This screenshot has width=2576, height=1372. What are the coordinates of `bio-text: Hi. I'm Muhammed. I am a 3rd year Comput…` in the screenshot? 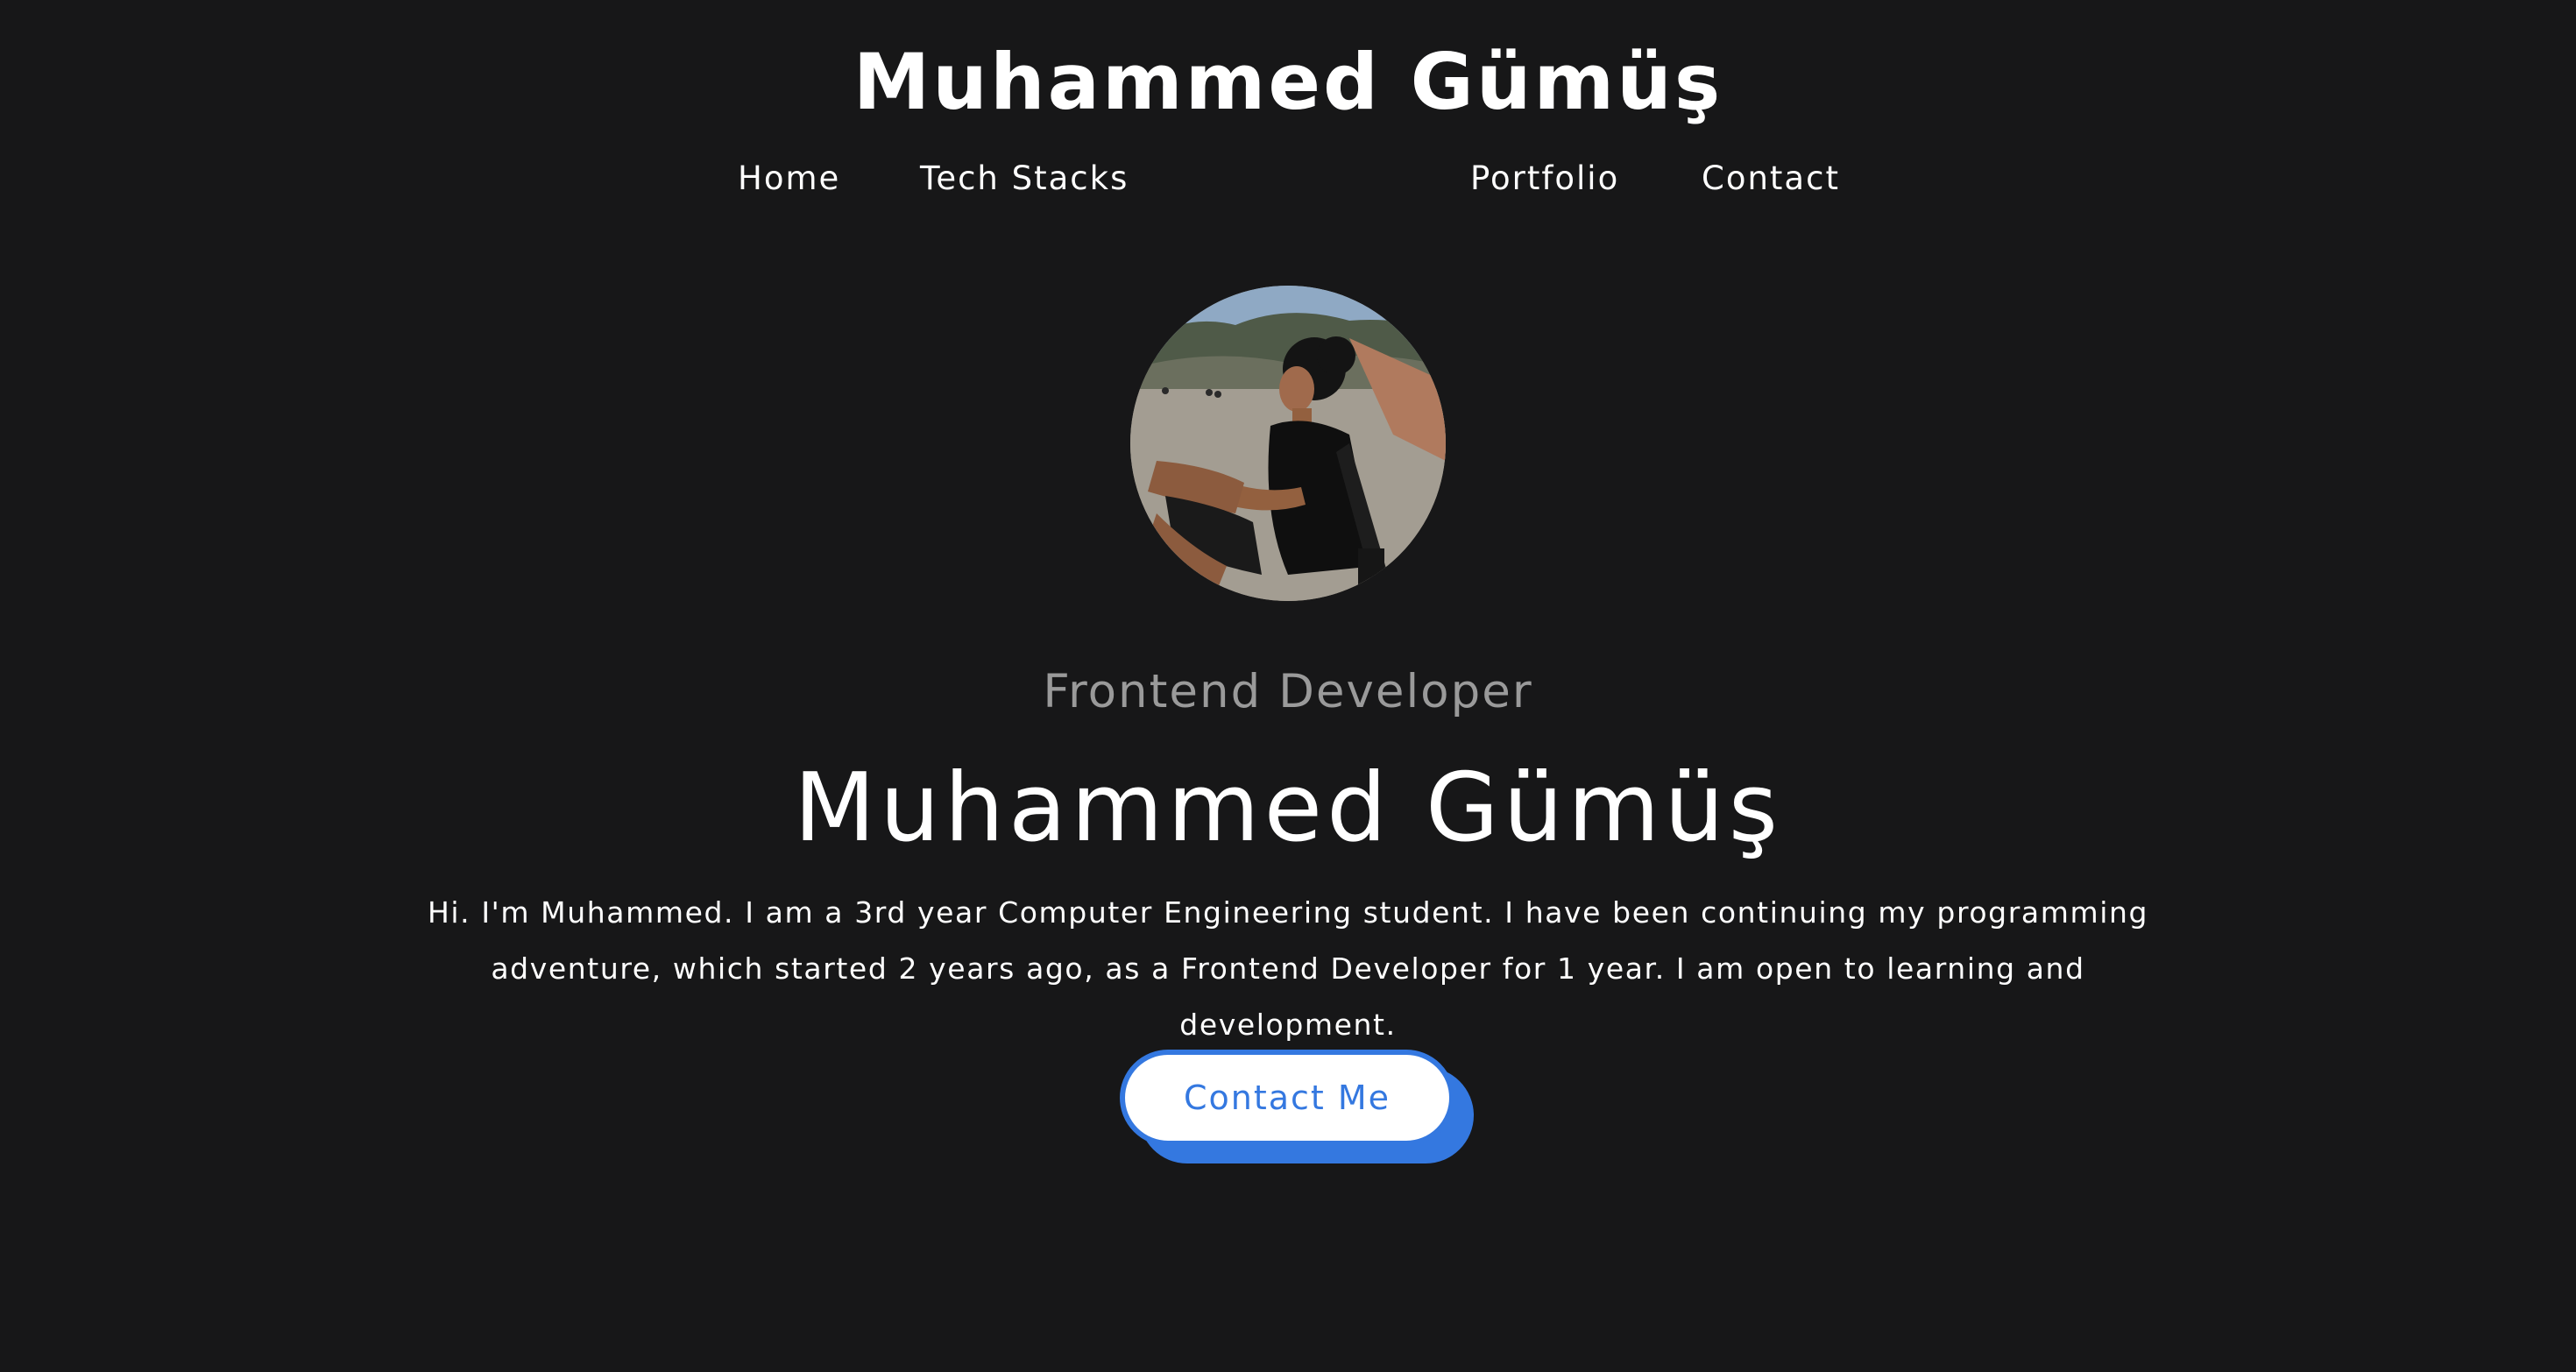 It's located at (1288, 969).